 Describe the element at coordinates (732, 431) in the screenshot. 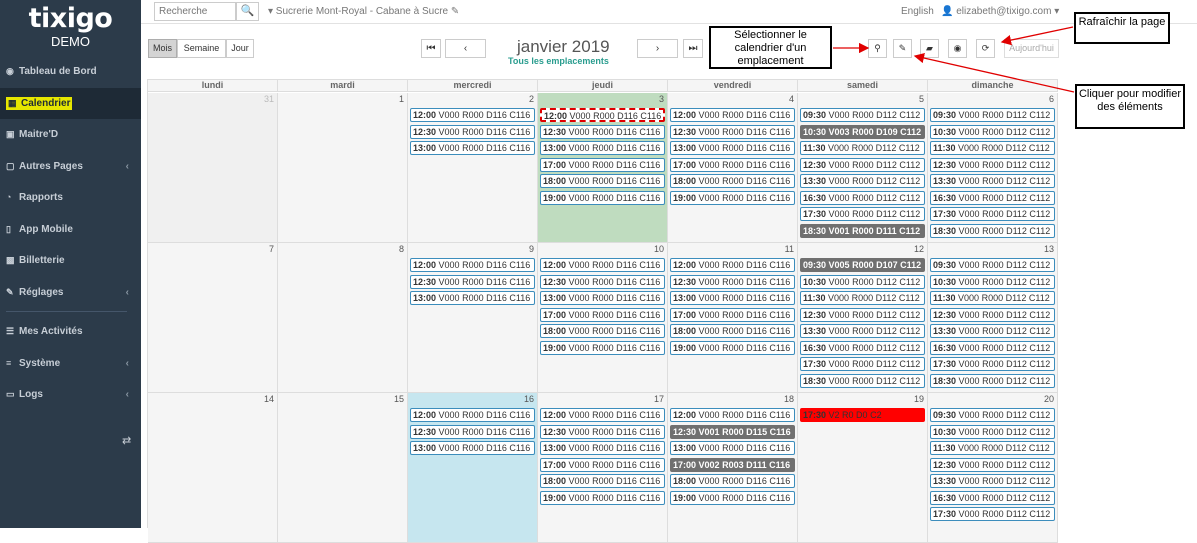

I see `calendar-event: 12:30 V001 R000 D115 C116` at that location.